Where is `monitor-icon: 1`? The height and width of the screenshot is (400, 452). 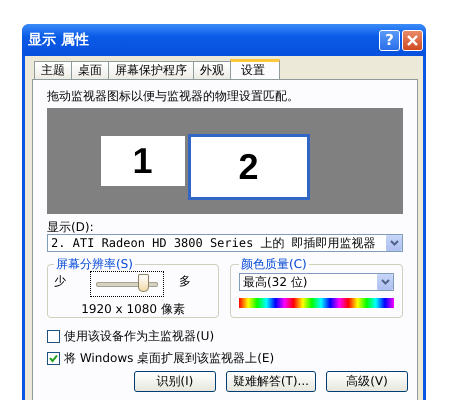 monitor-icon: 1 is located at coordinates (142, 161).